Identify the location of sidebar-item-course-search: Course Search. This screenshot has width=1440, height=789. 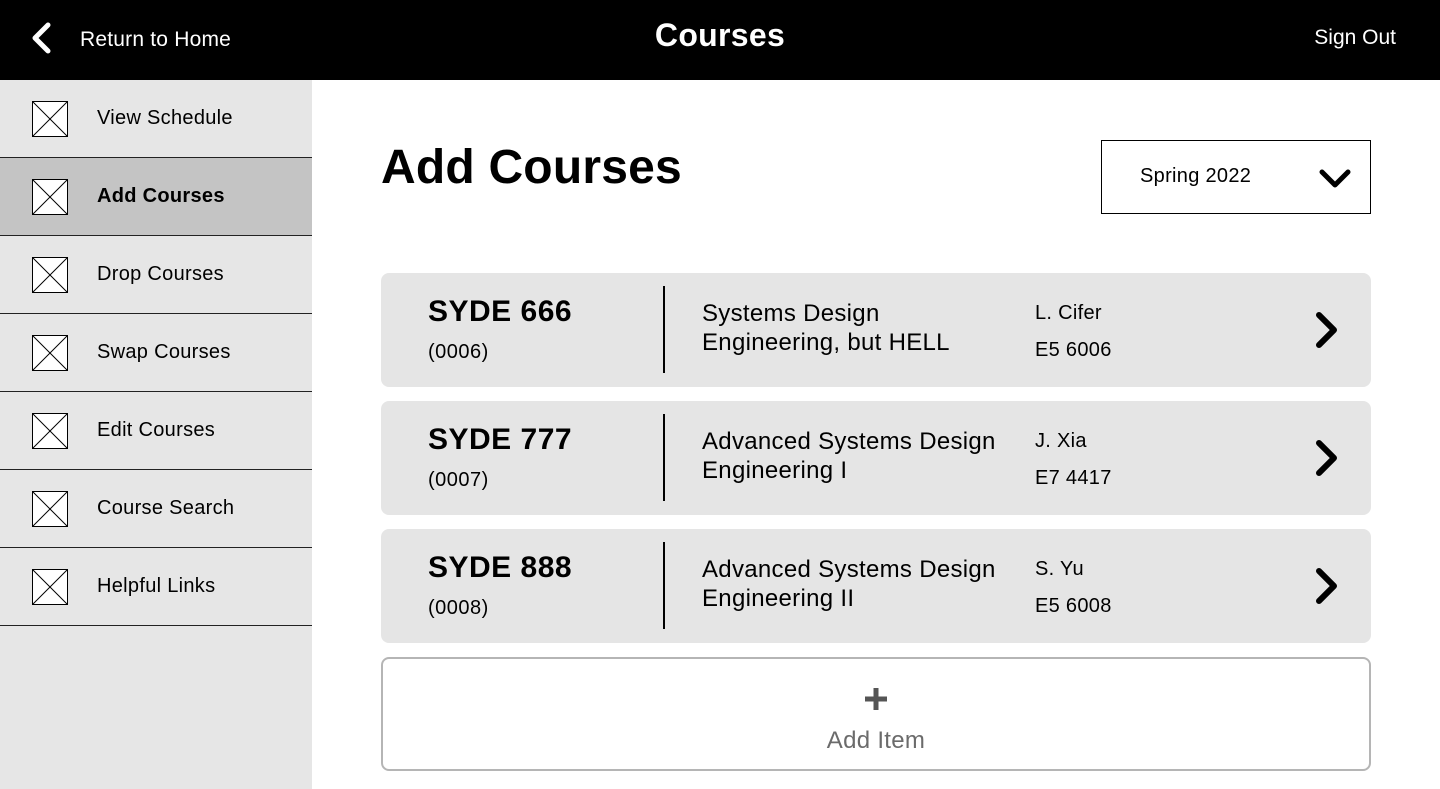
(156, 509).